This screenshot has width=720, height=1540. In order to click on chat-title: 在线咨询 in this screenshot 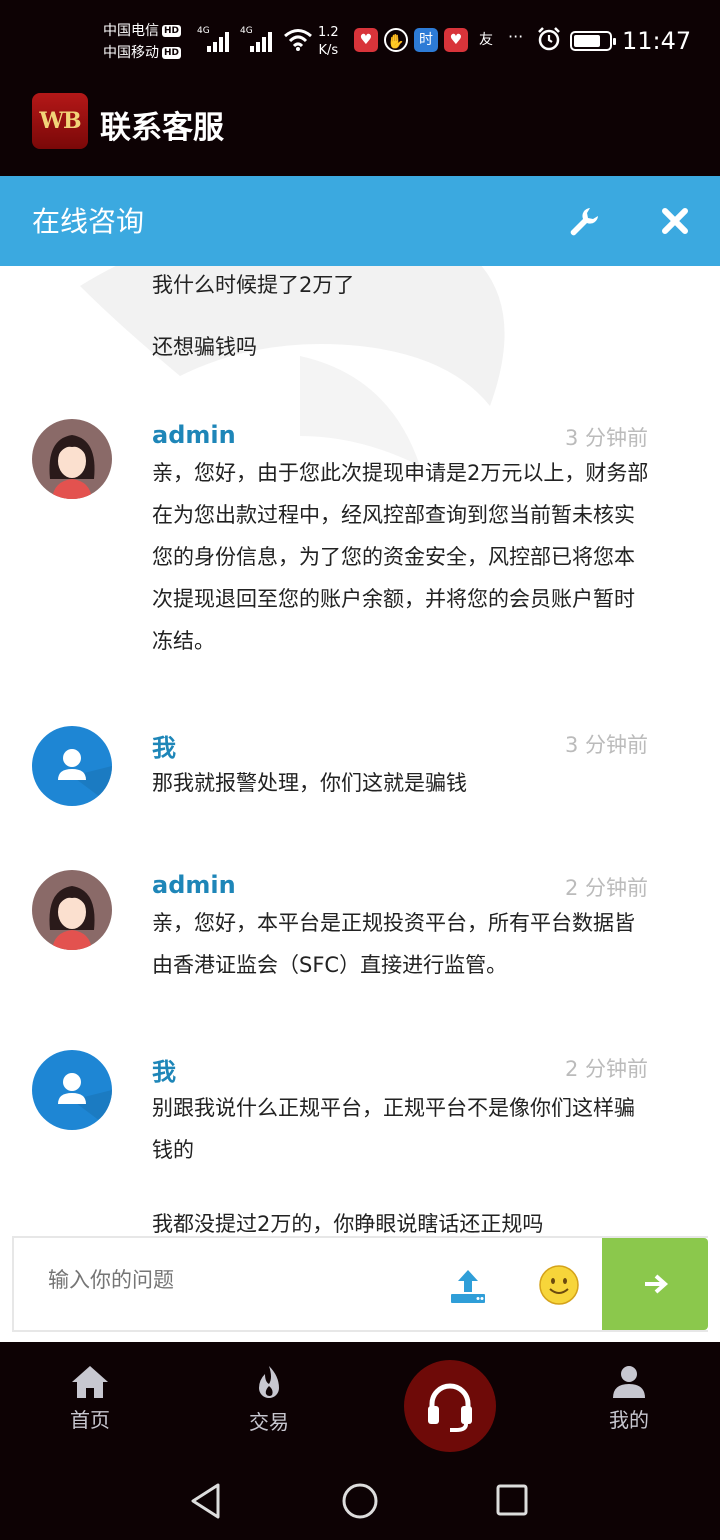, I will do `click(88, 221)`.